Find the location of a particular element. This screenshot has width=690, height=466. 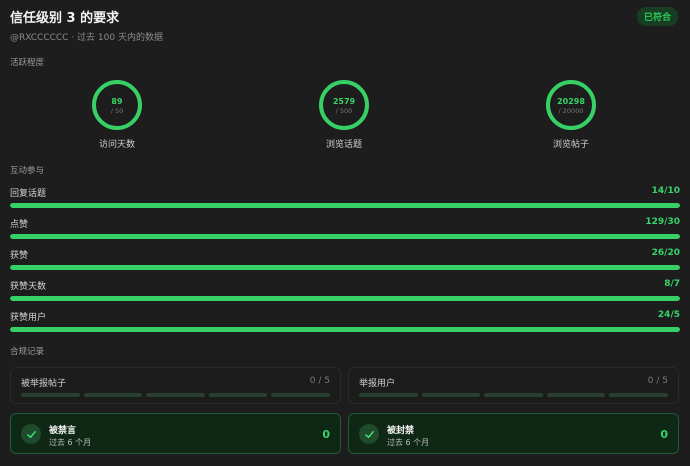

bar-label: 回复话题 is located at coordinates (28, 194).